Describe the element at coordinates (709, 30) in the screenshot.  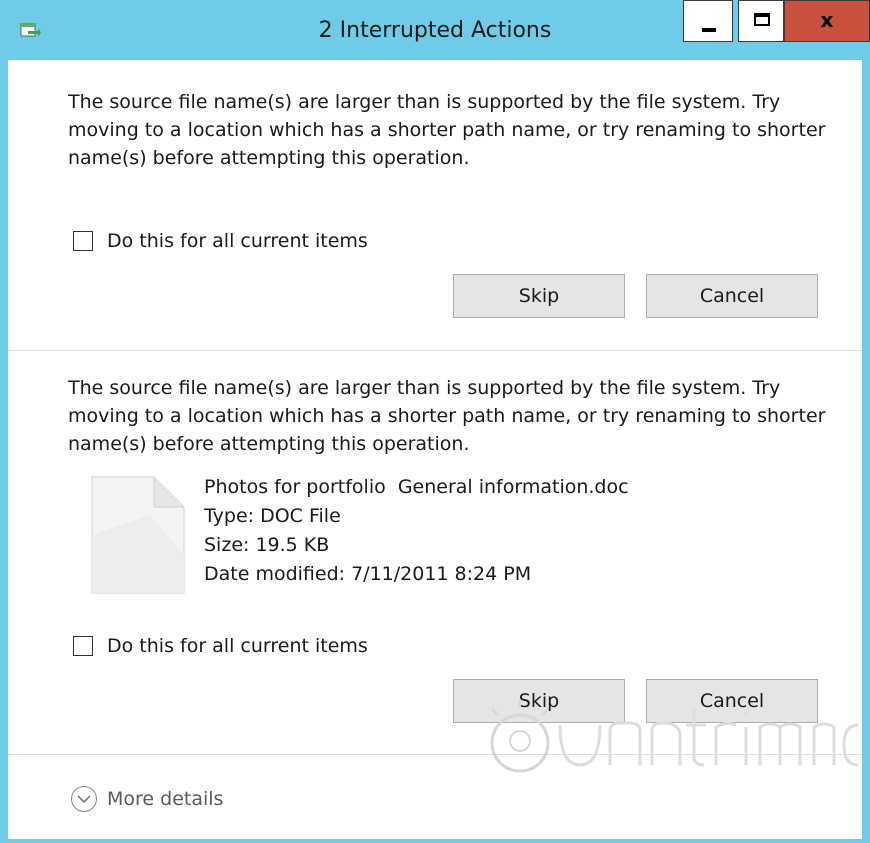
I see `minimize-icon` at that location.